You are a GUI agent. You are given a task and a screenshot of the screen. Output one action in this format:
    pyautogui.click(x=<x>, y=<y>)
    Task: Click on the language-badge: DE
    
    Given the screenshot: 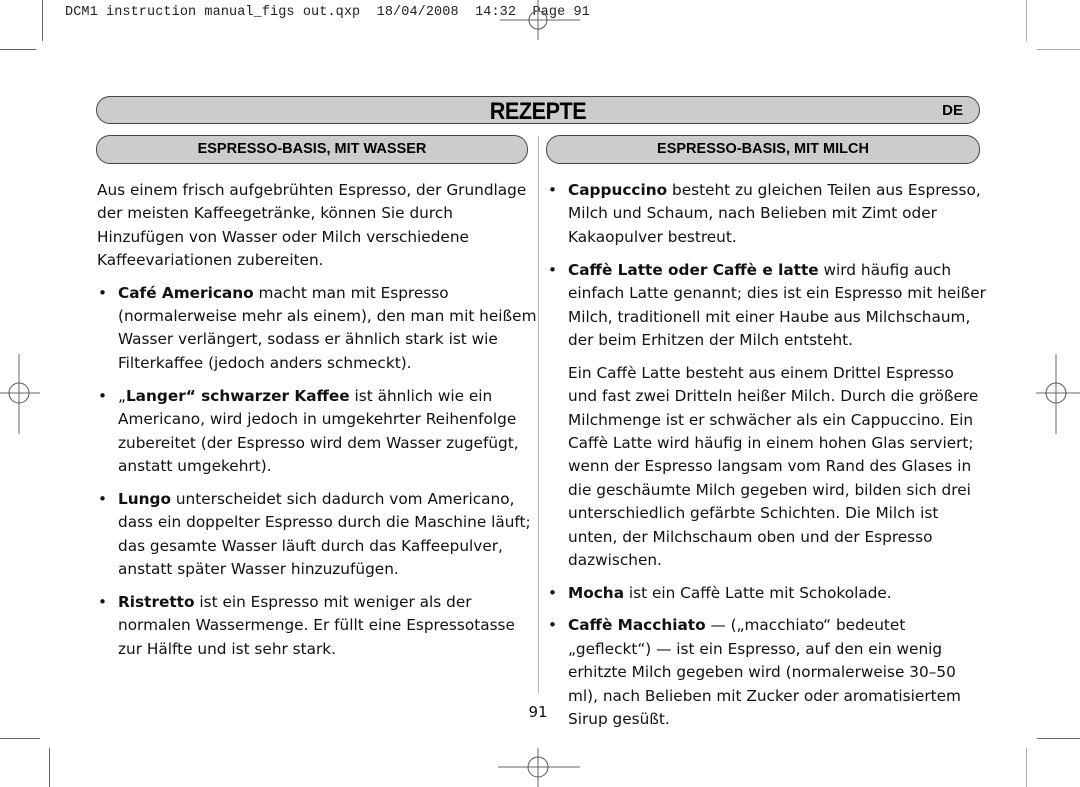 What is the action you would take?
    pyautogui.click(x=952, y=110)
    